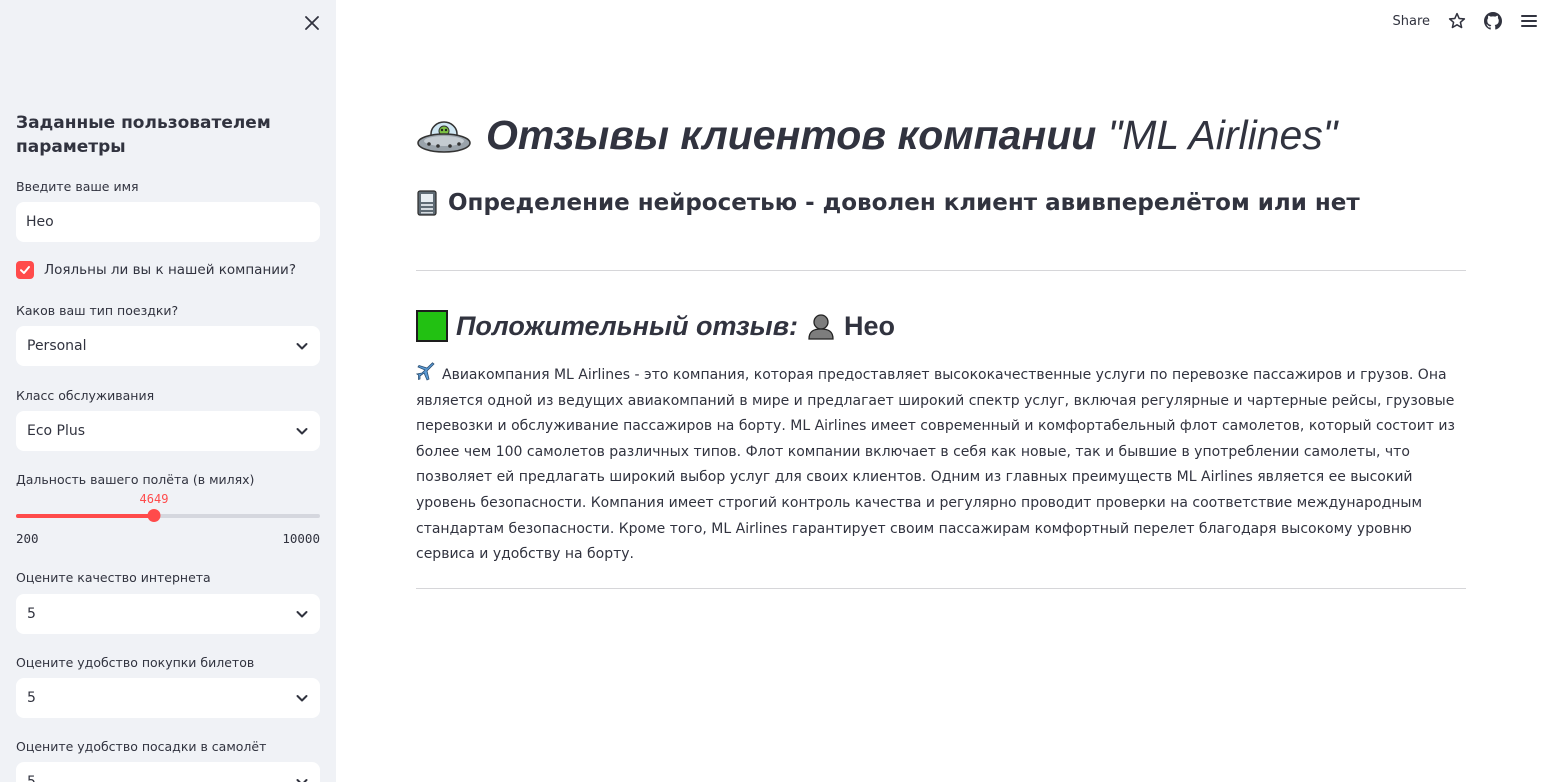 This screenshot has width=1552, height=782. I want to click on sidebar-heading: Заданные пользователем параметры, so click(143, 135).